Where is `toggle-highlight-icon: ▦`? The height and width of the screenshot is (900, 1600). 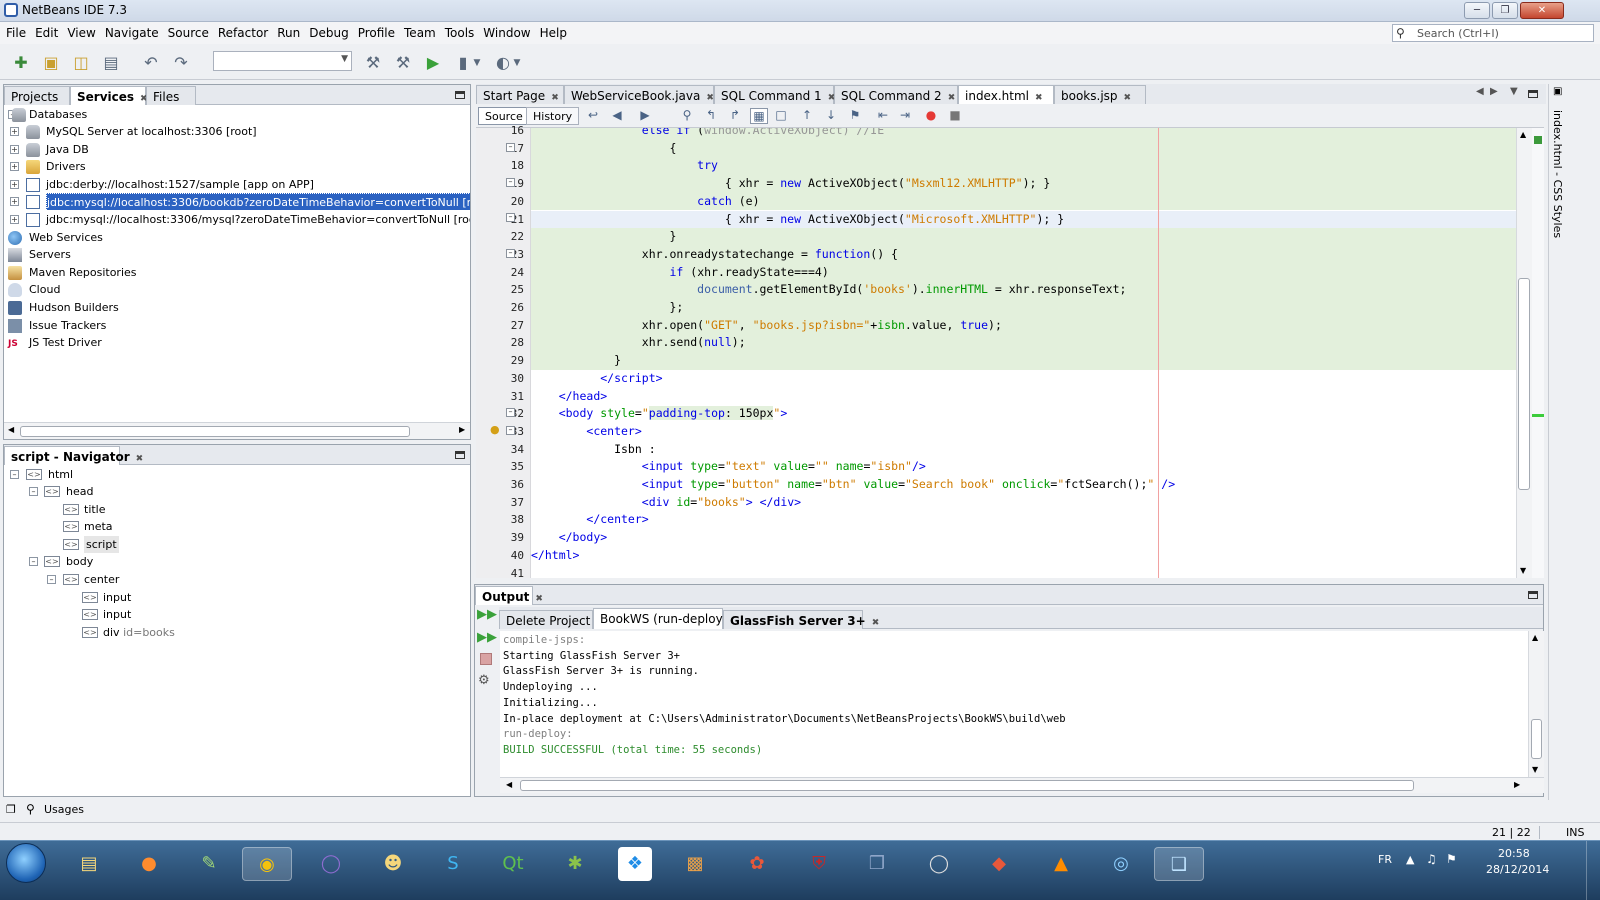
toggle-highlight-icon: ▦ is located at coordinates (759, 116).